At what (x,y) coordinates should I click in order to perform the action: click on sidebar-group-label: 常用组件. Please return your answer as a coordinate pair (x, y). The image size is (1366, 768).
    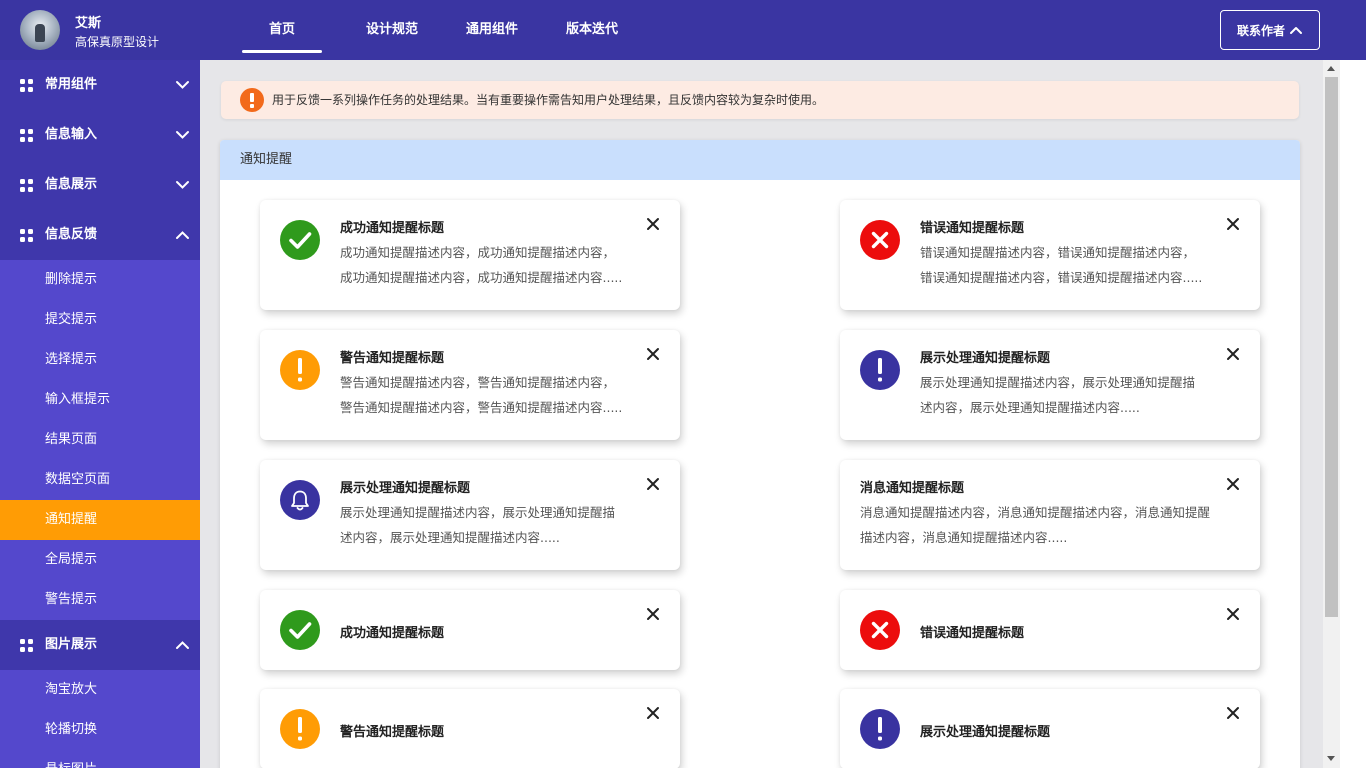
    Looking at the image, I should click on (71, 84).